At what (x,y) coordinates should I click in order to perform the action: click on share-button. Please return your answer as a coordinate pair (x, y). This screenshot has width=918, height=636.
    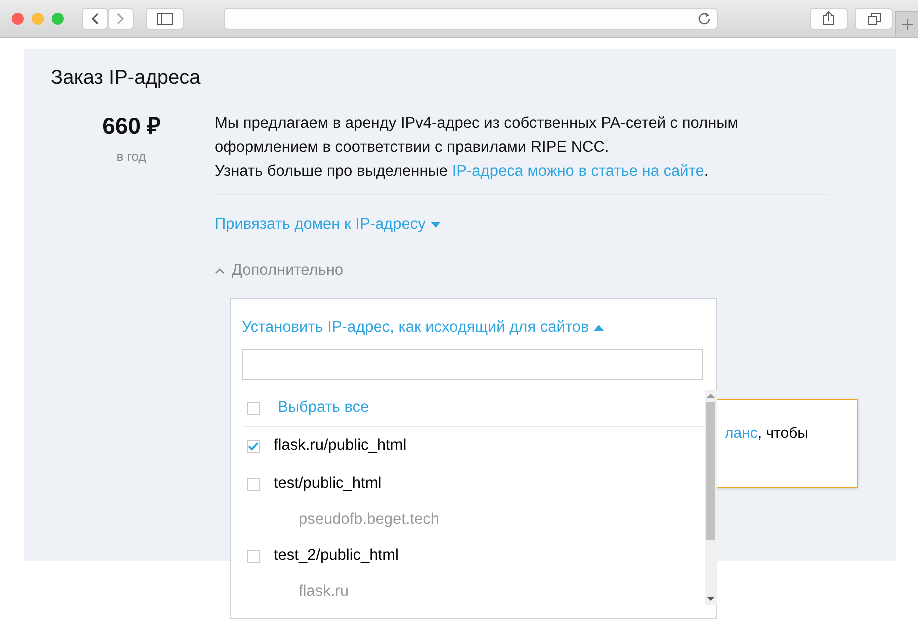
    Looking at the image, I should click on (829, 19).